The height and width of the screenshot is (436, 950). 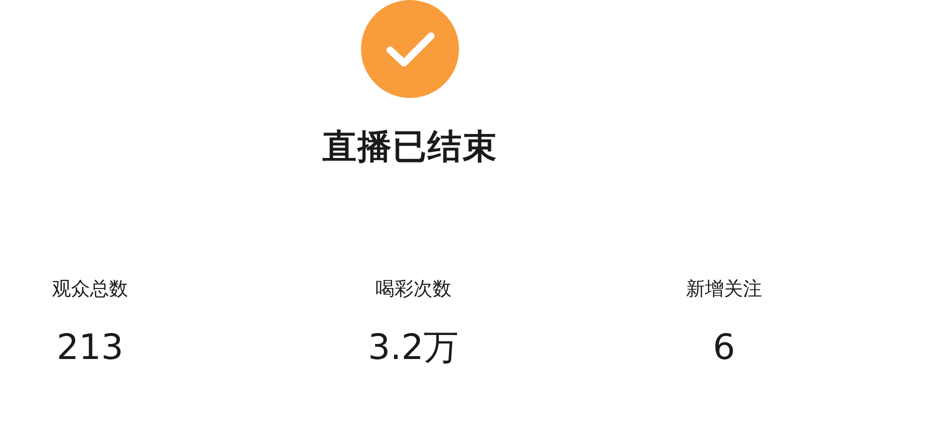 What do you see at coordinates (724, 289) in the screenshot?
I see `stat-label: 新增关注` at bounding box center [724, 289].